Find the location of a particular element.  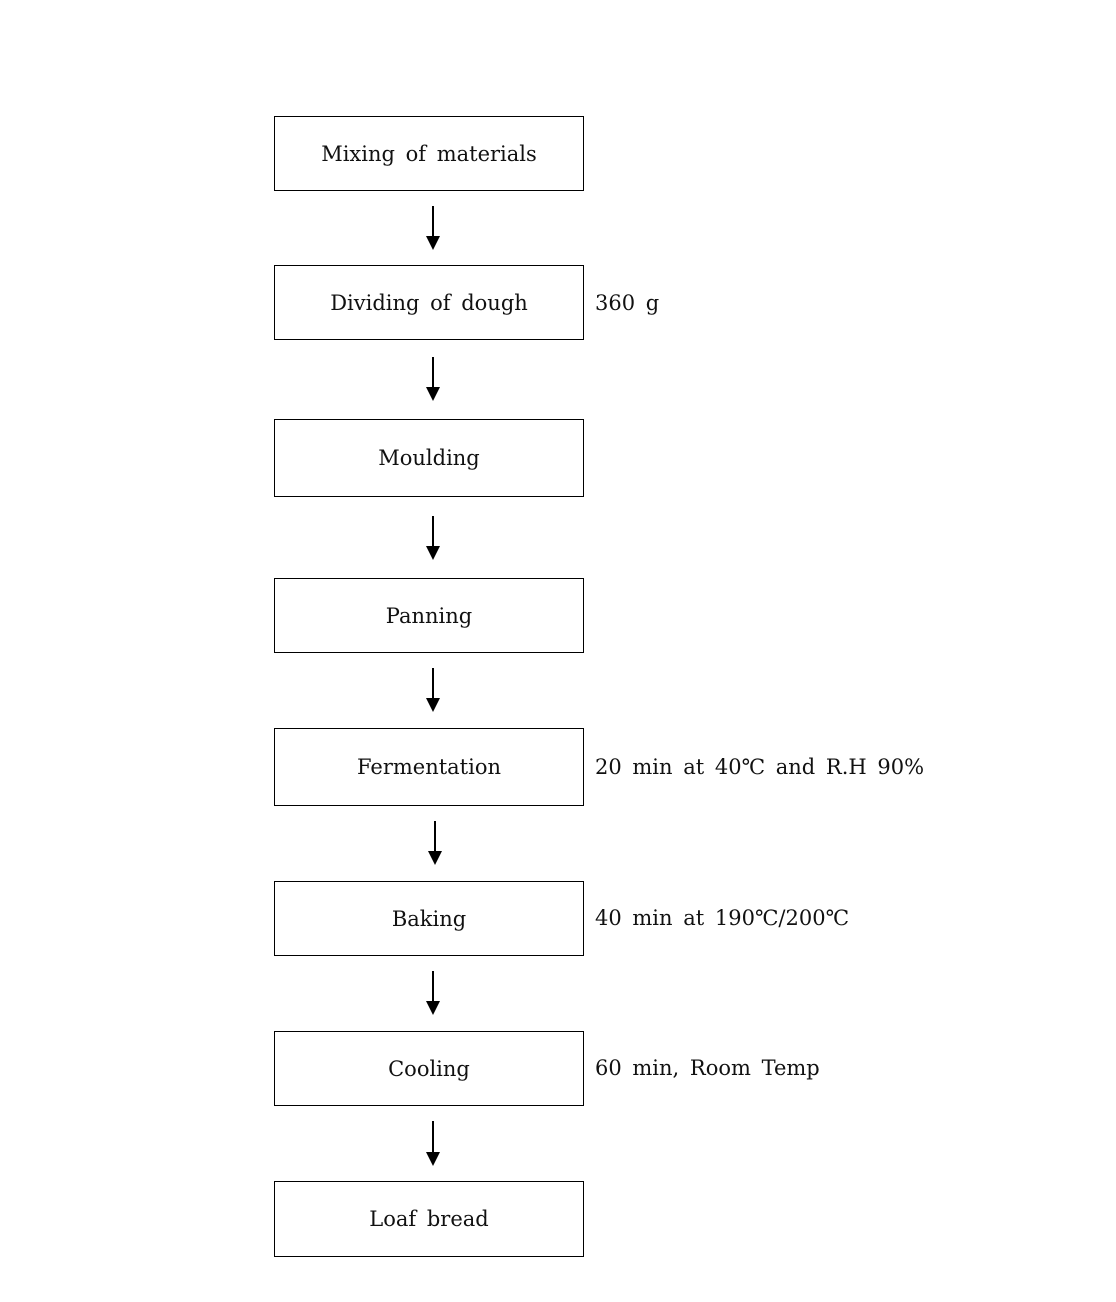

step-moulding: Moulding is located at coordinates (429, 458).